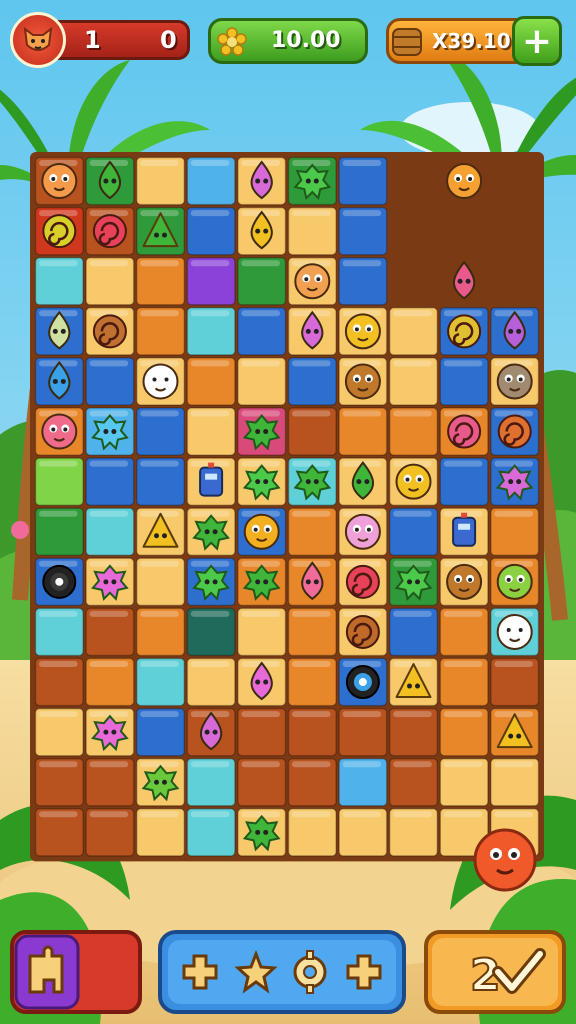 Image resolution: width=576 pixels, height=1024 pixels. Describe the element at coordinates (76, 972) in the screenshot. I see `puzzle-button` at that location.